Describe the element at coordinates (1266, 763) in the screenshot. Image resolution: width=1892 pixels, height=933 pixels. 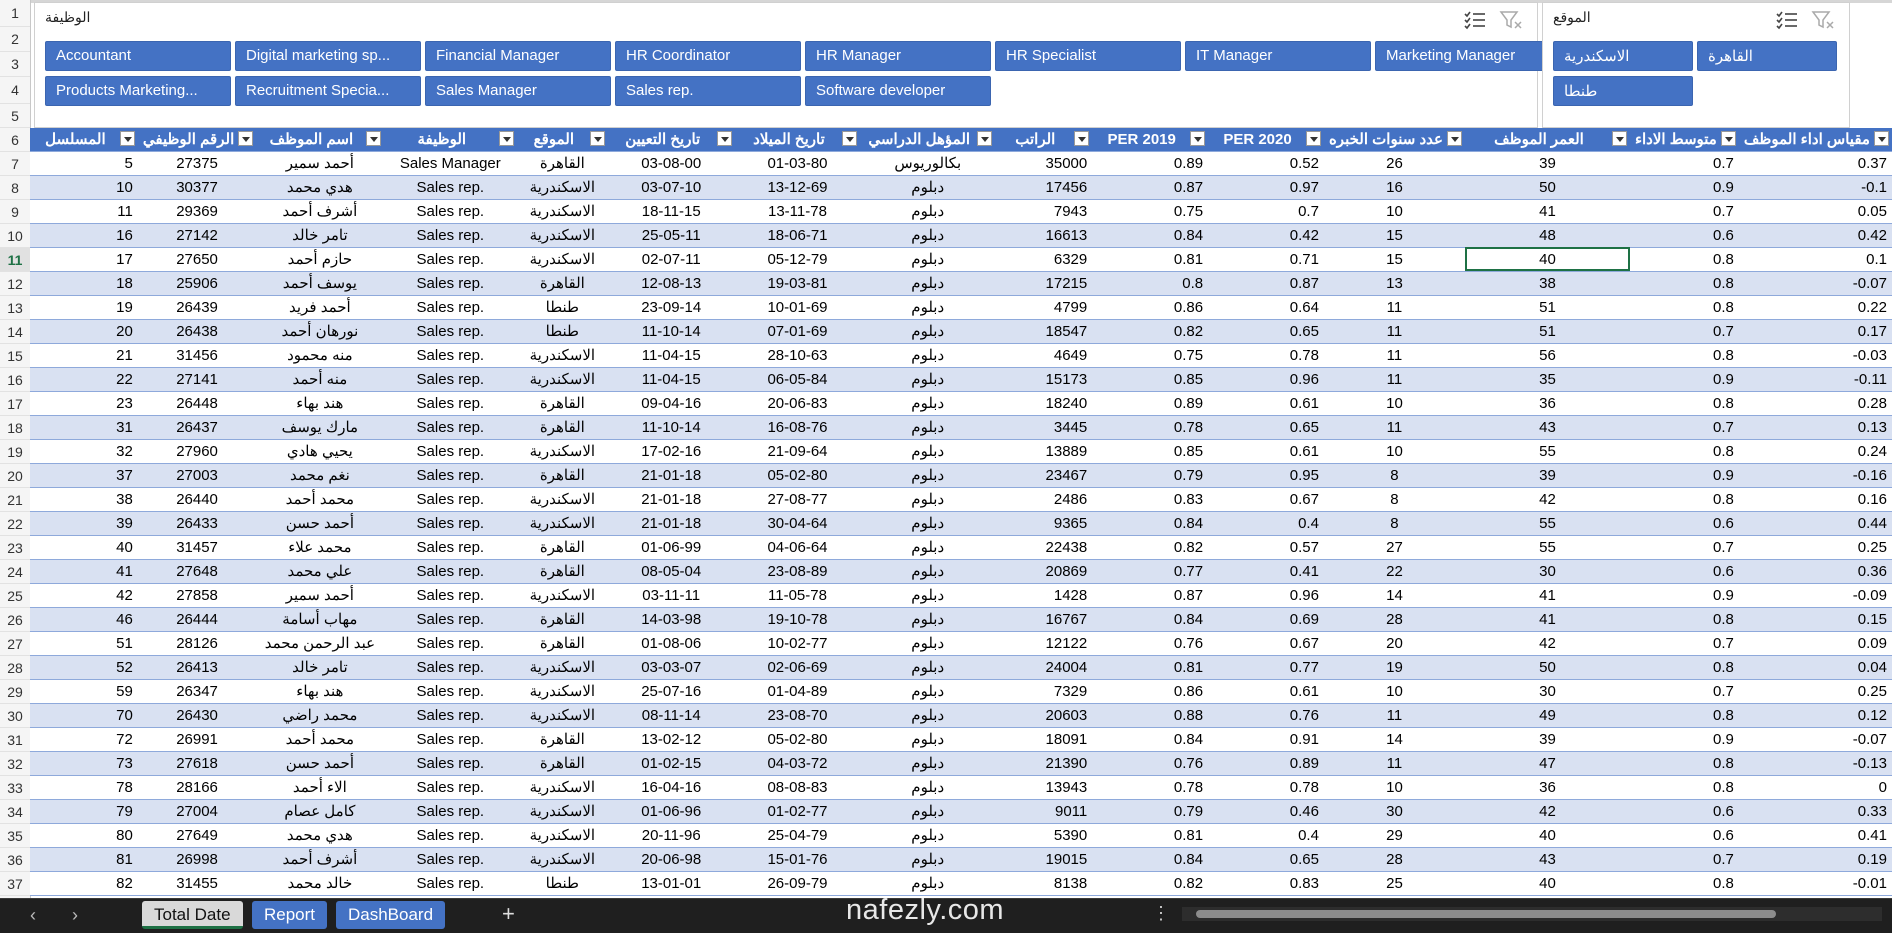
I see `cell-per-2020: 0.89` at that location.